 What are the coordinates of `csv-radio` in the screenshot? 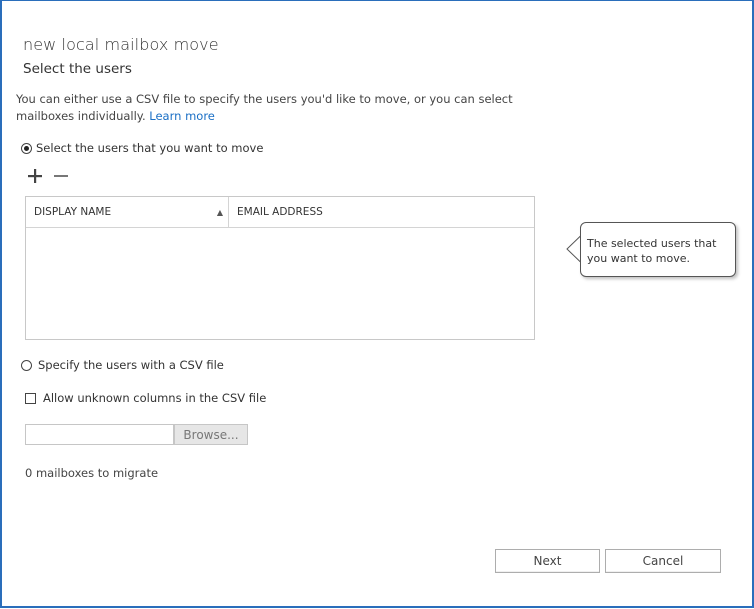 It's located at (26, 365).